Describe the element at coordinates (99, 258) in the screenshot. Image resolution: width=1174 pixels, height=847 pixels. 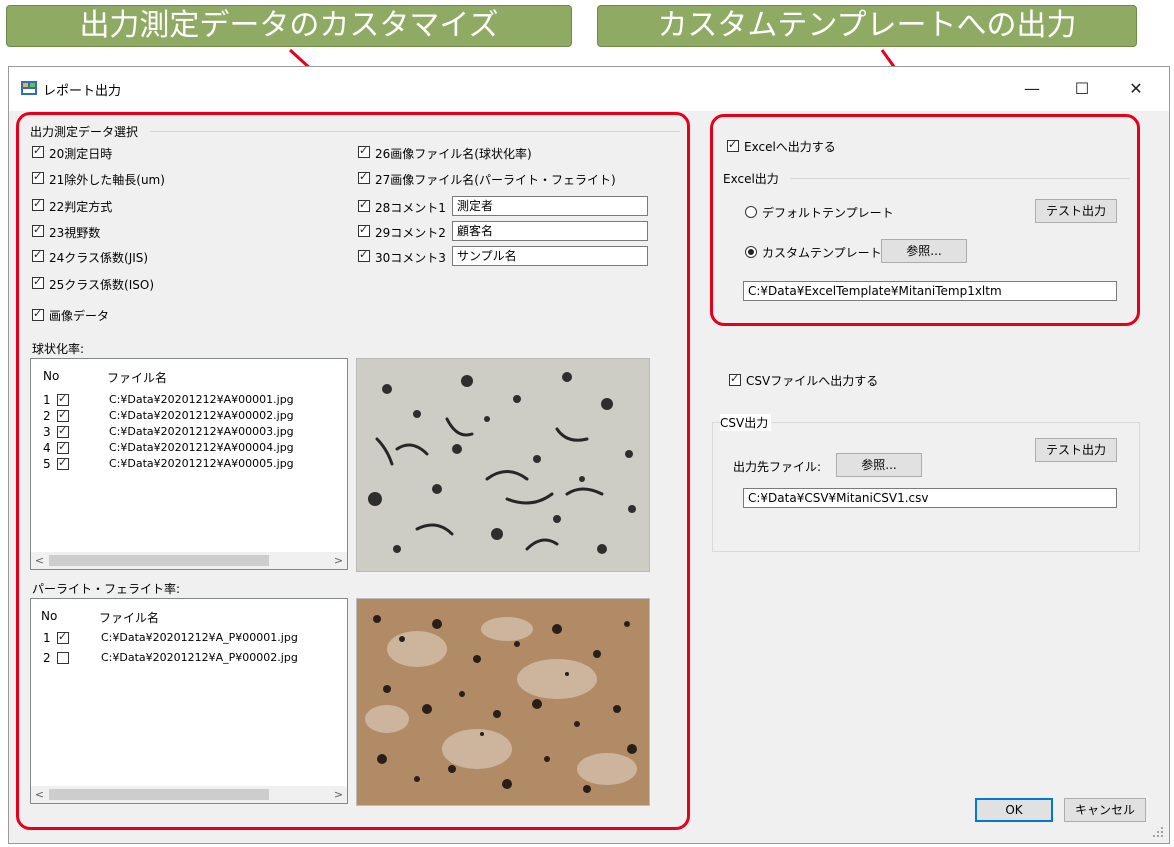
I see `label-class-jis: 24クラス係数(JIS)` at that location.